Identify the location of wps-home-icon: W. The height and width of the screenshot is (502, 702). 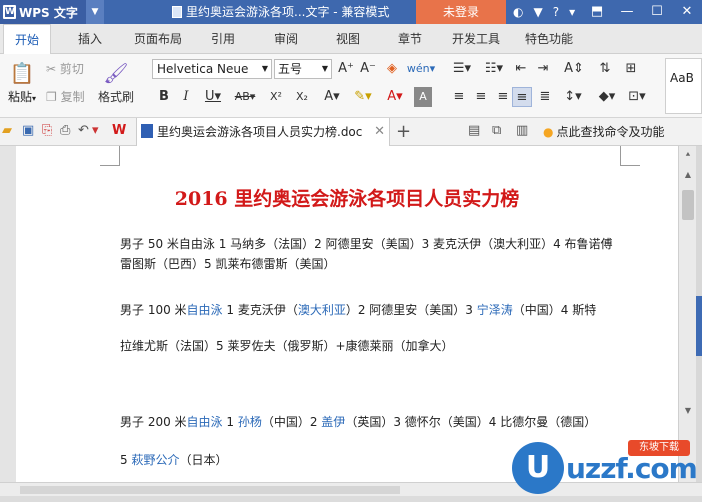
(119, 131).